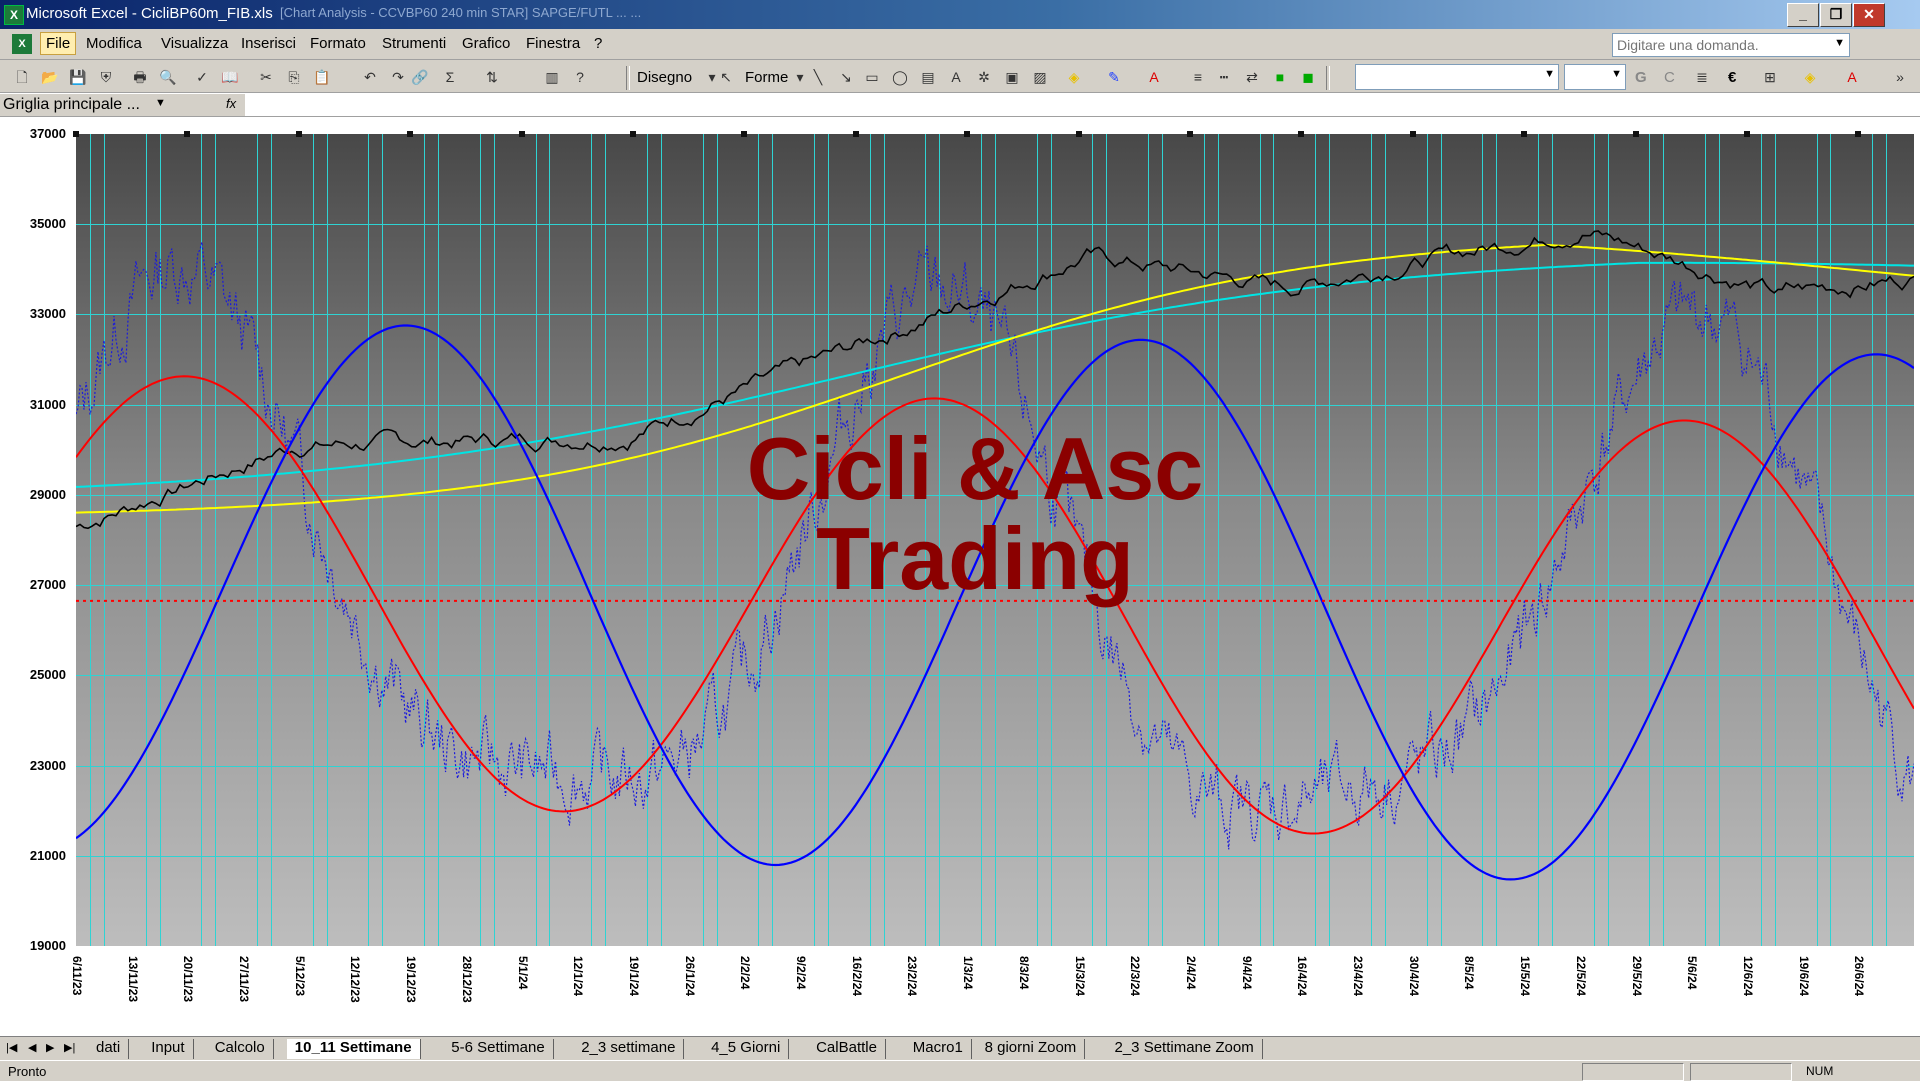 The width and height of the screenshot is (1920, 1081). Describe the element at coordinates (194, 43) in the screenshot. I see `menu-visualizza: Visualizza` at that location.